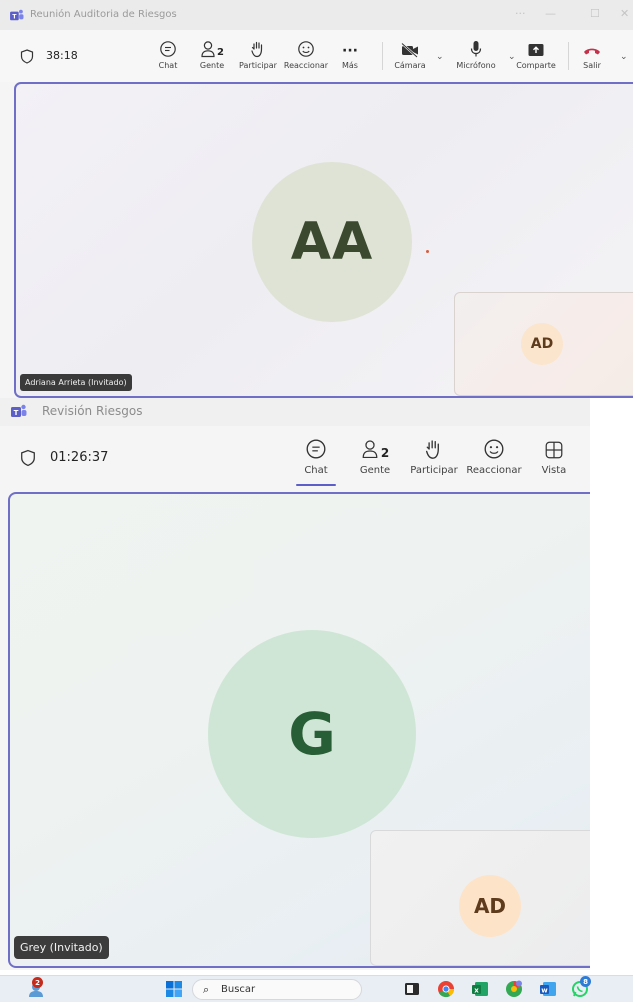 The height and width of the screenshot is (1002, 633). What do you see at coordinates (62, 55) in the screenshot?
I see `meeting-timer: 38:18` at bounding box center [62, 55].